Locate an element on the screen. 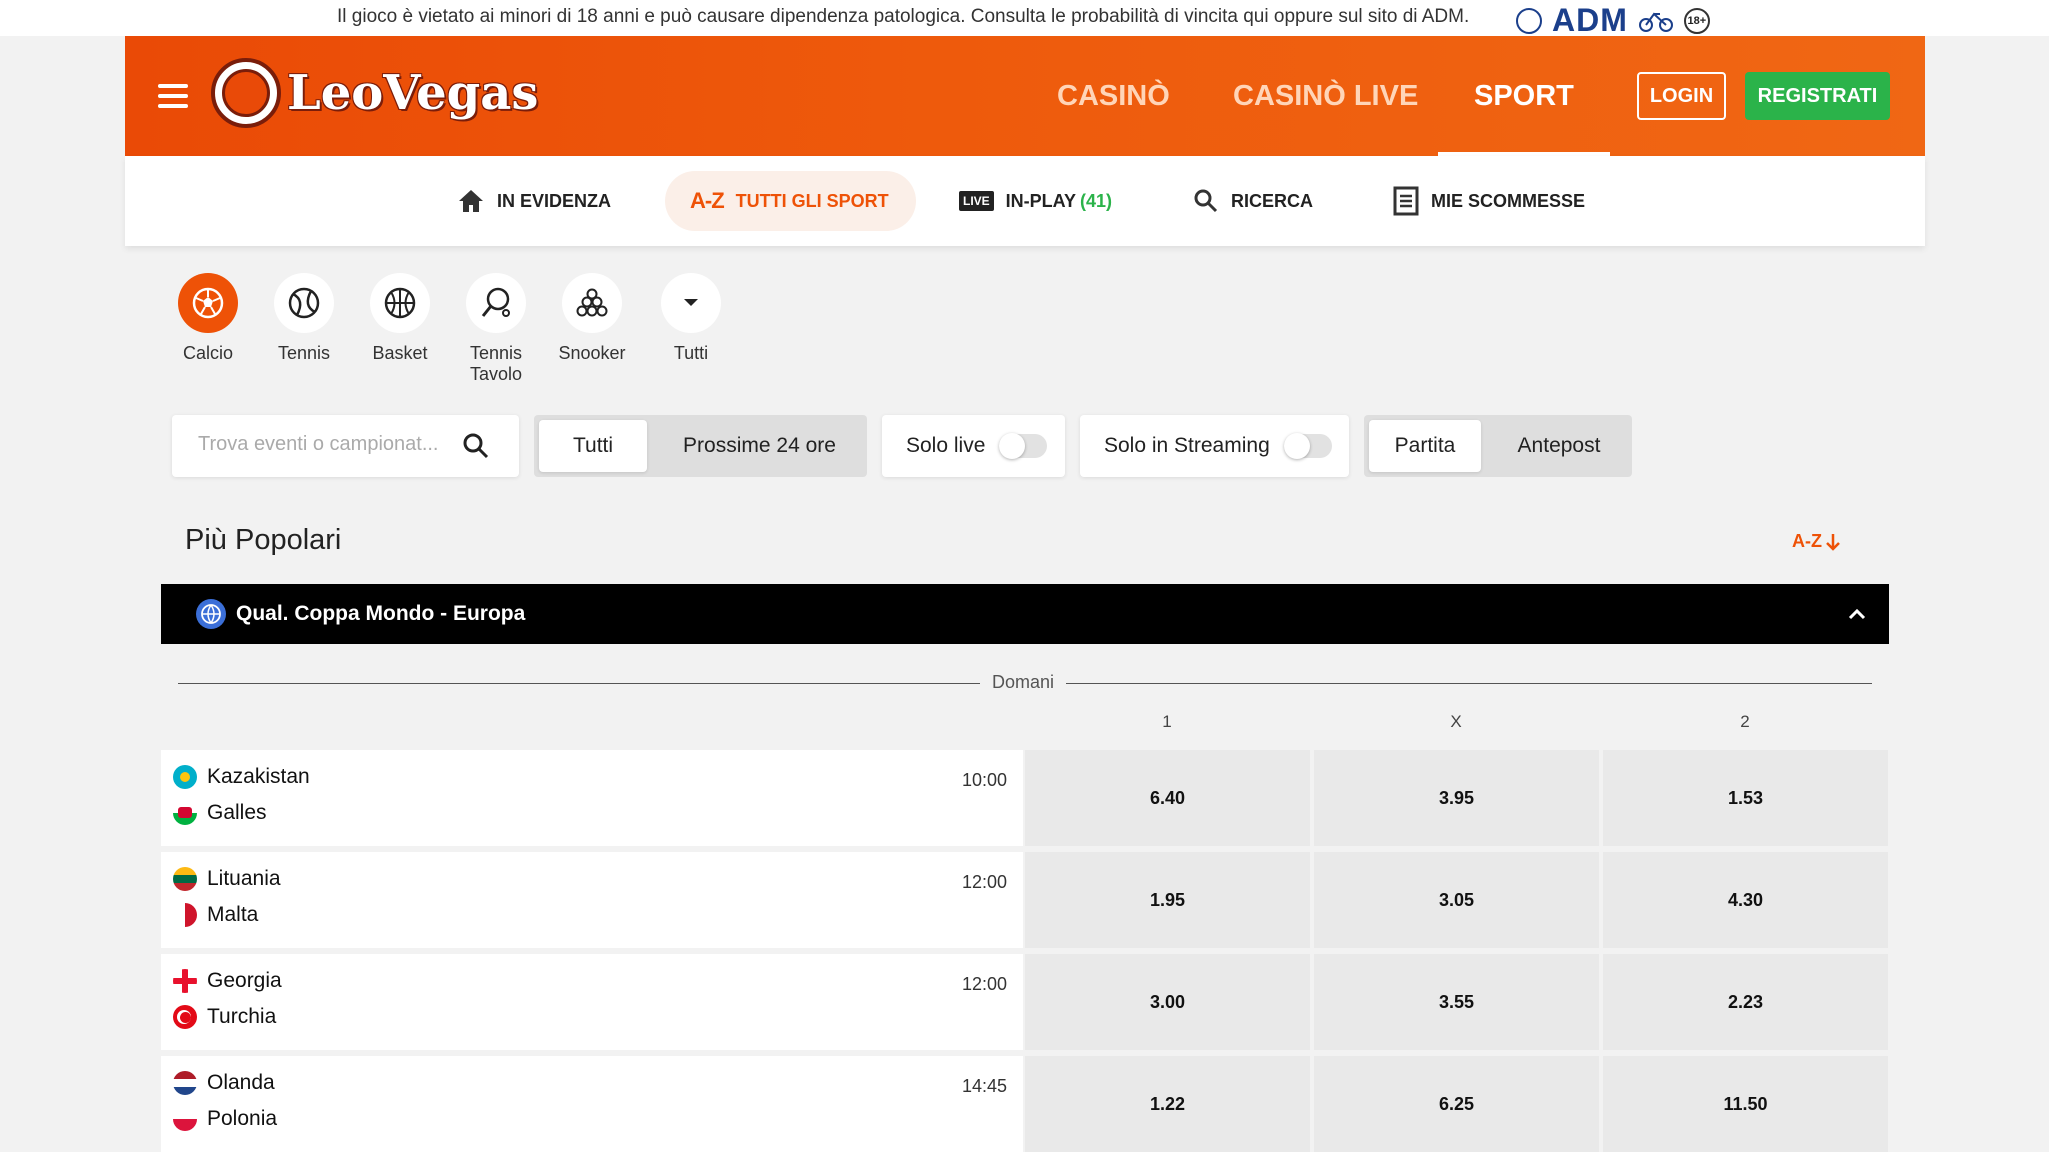  streaming-toggle is located at coordinates (1307, 446).